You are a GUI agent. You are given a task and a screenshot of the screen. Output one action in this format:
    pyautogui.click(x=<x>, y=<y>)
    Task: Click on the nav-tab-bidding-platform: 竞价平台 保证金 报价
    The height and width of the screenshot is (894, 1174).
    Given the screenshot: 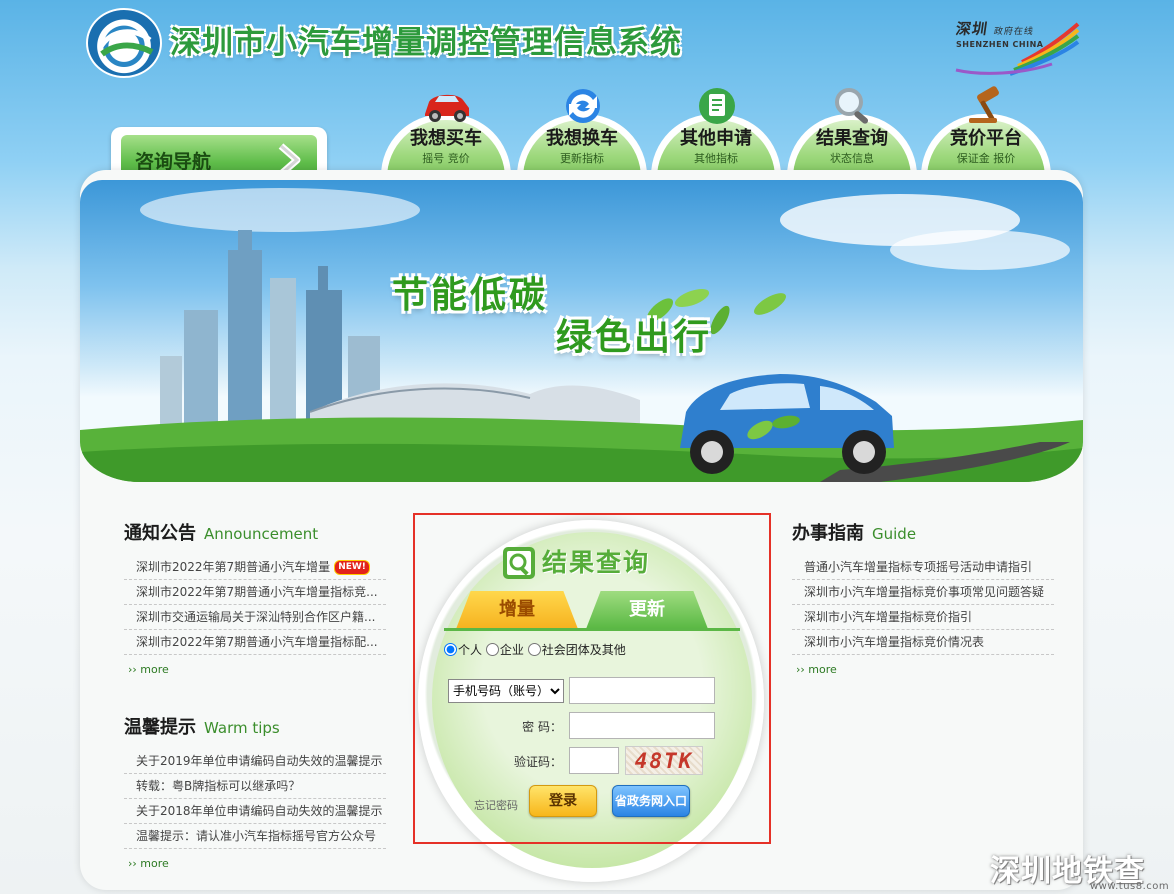 What is the action you would take?
    pyautogui.click(x=986, y=132)
    